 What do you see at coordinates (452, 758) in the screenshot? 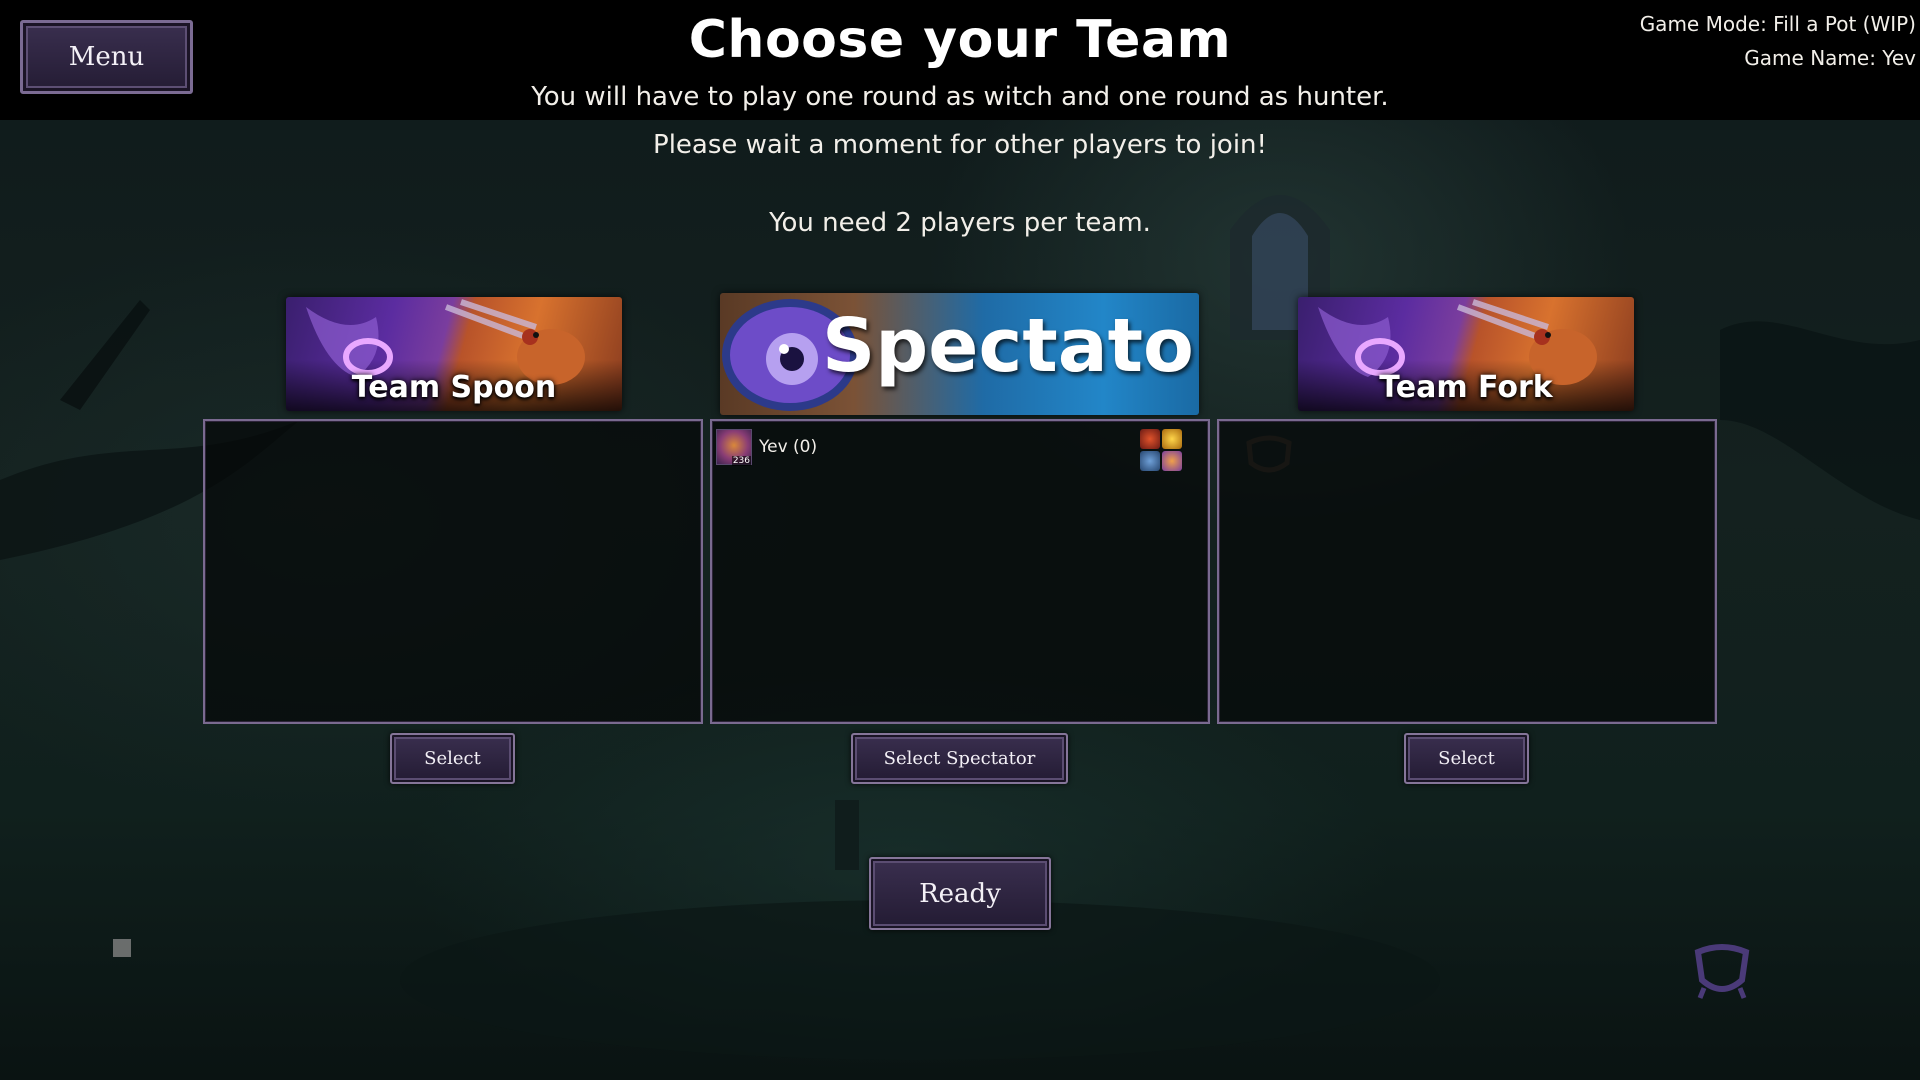
I see `select-team-spoon-button: Select` at bounding box center [452, 758].